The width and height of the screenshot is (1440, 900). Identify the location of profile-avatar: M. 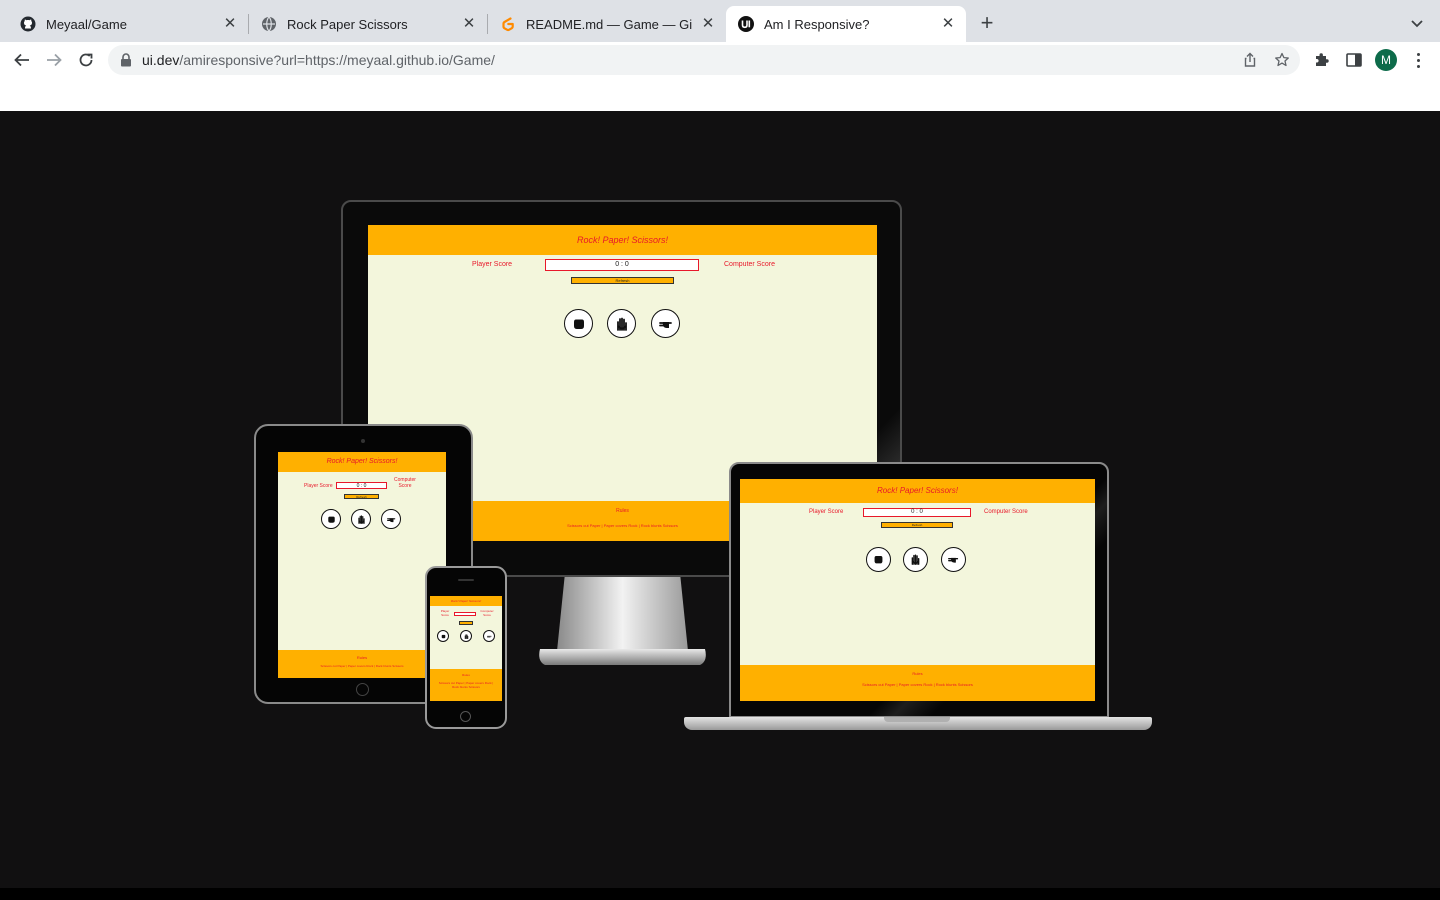
(1386, 60).